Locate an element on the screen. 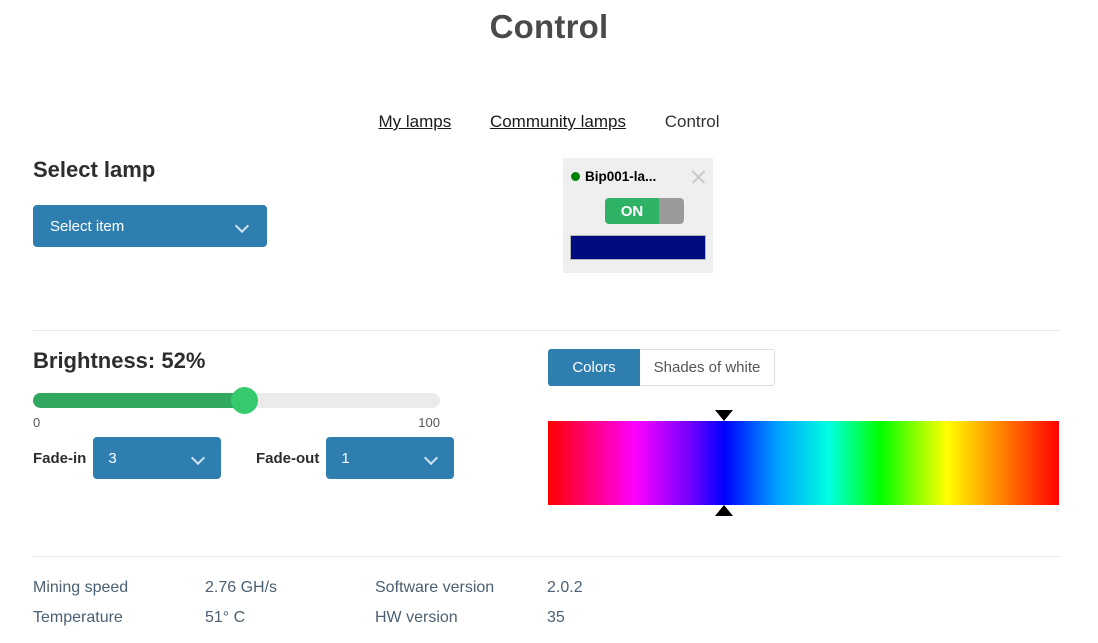  fade-in-dropdown: 3 is located at coordinates (157, 458).